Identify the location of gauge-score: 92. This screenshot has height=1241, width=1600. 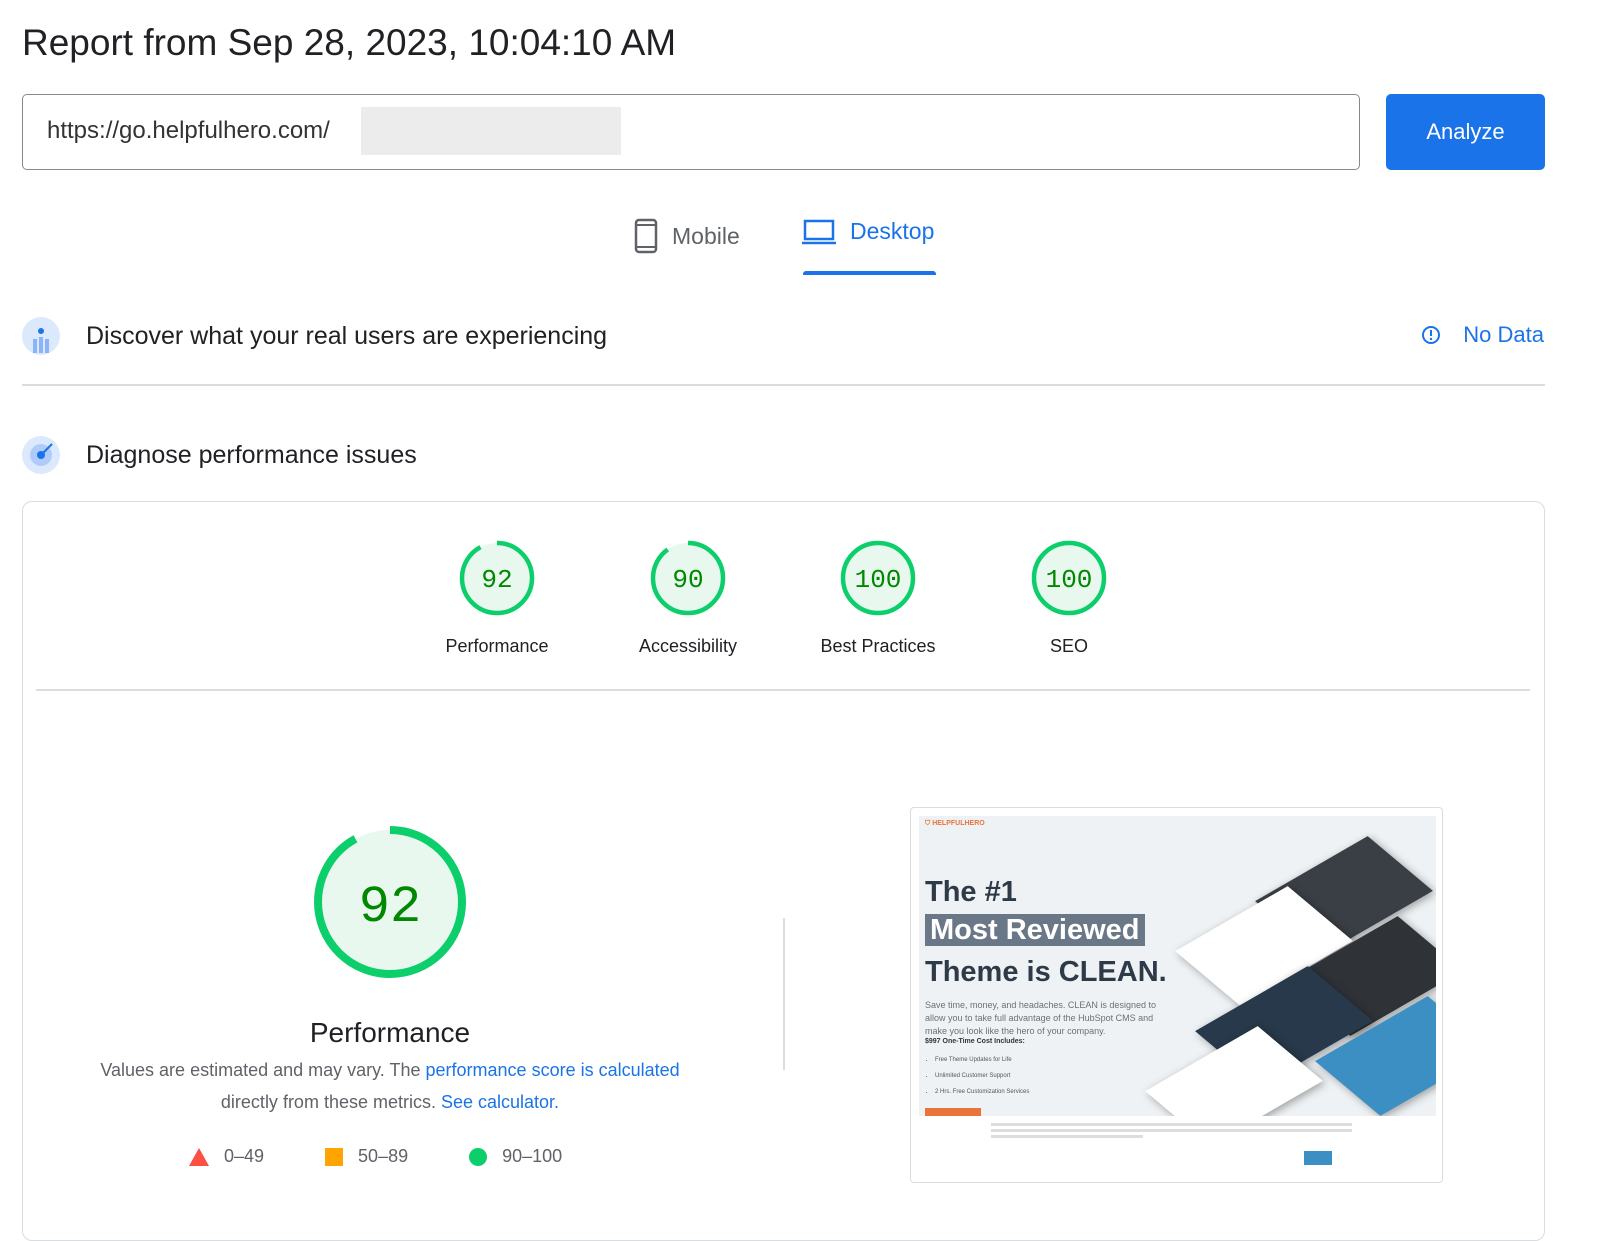
(496, 580).